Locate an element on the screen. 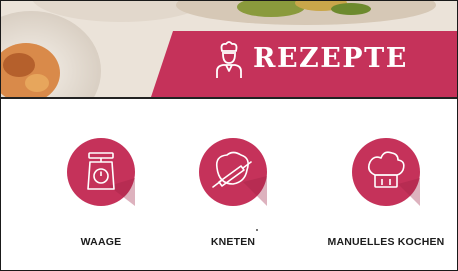 The width and height of the screenshot is (458, 271). tile-kneten: KNETEN is located at coordinates (233, 198).